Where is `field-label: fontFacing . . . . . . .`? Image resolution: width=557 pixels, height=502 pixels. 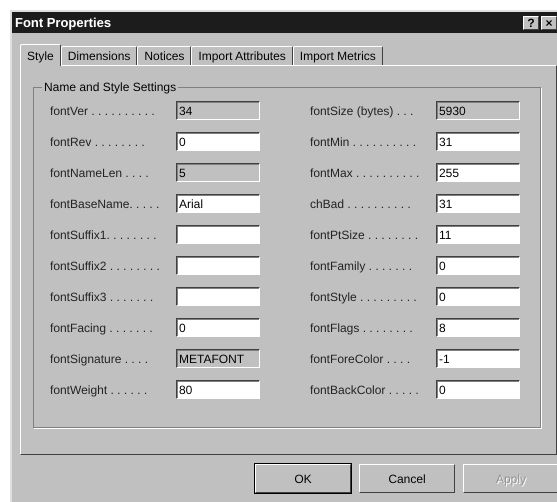
field-label: fontFacing . . . . . . . is located at coordinates (102, 327).